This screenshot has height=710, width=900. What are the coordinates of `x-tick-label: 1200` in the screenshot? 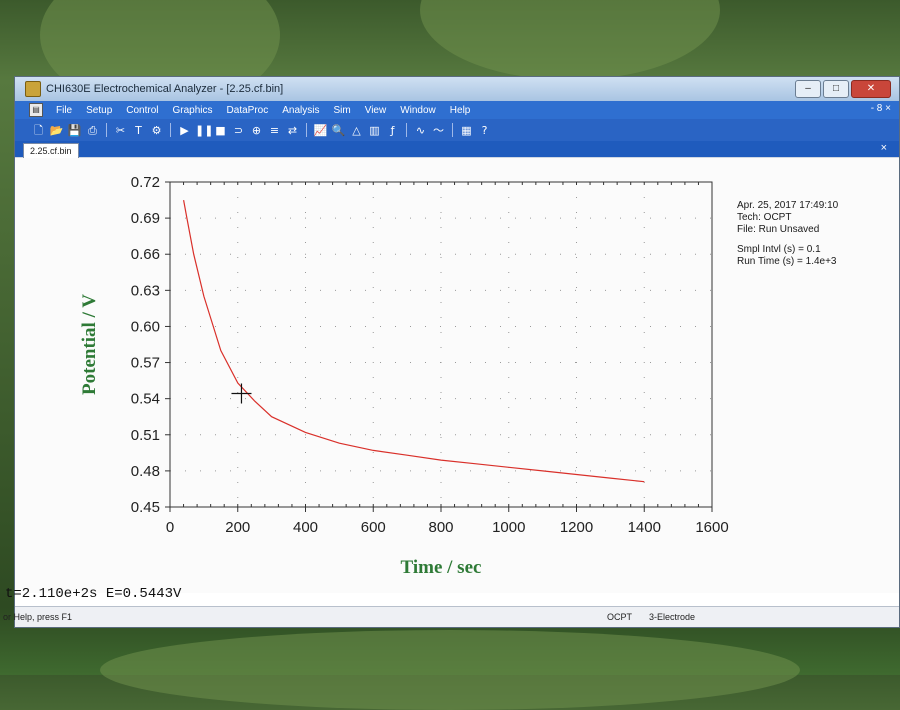 It's located at (576, 527).